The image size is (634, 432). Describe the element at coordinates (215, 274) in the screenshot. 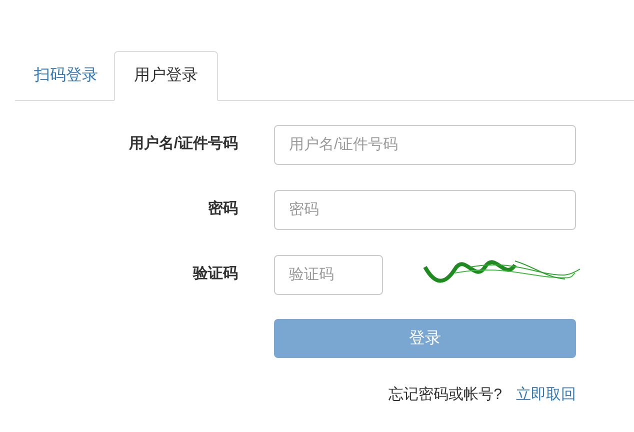

I see `field-label: 验证码` at that location.